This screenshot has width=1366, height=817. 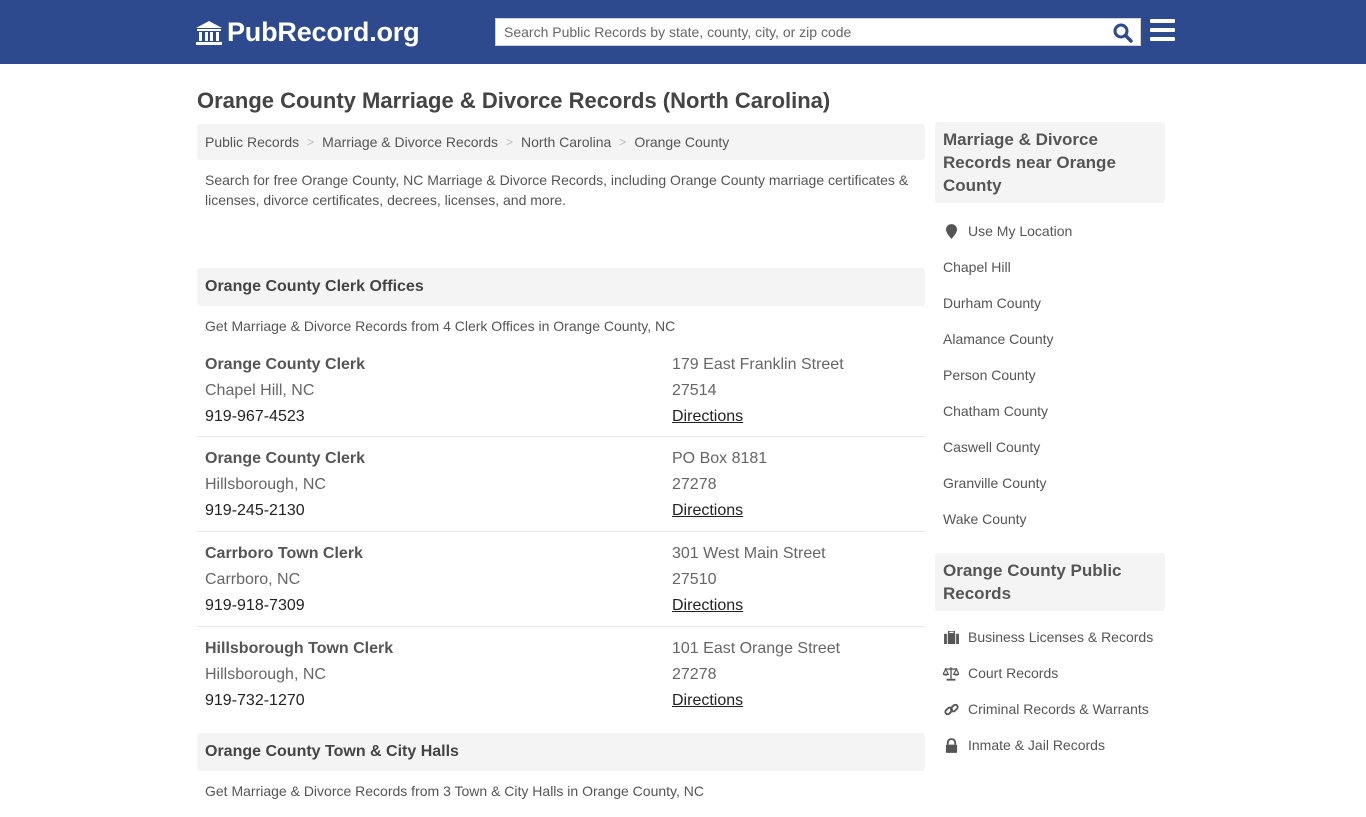 I want to click on courthouse-icon, so click(x=209, y=32).